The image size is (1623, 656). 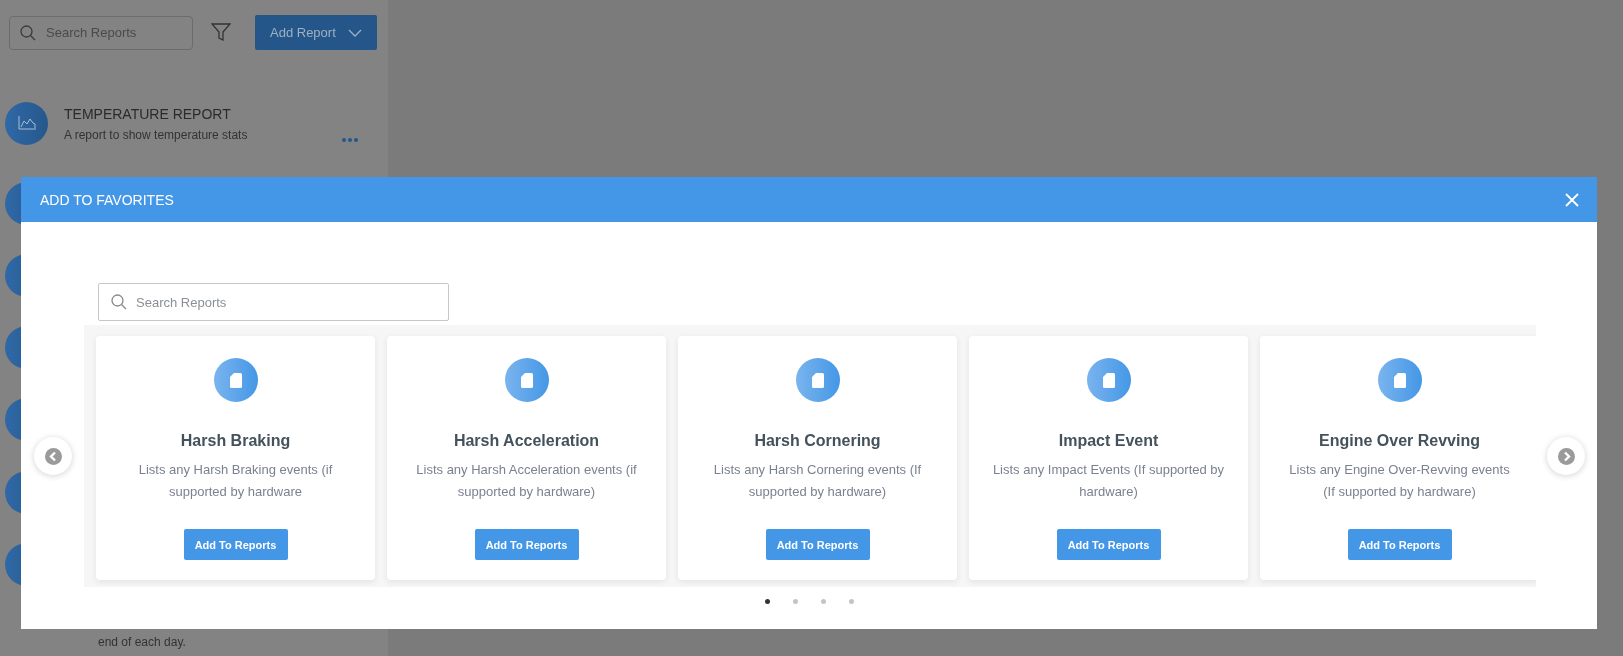 I want to click on previous-button, so click(x=53, y=456).